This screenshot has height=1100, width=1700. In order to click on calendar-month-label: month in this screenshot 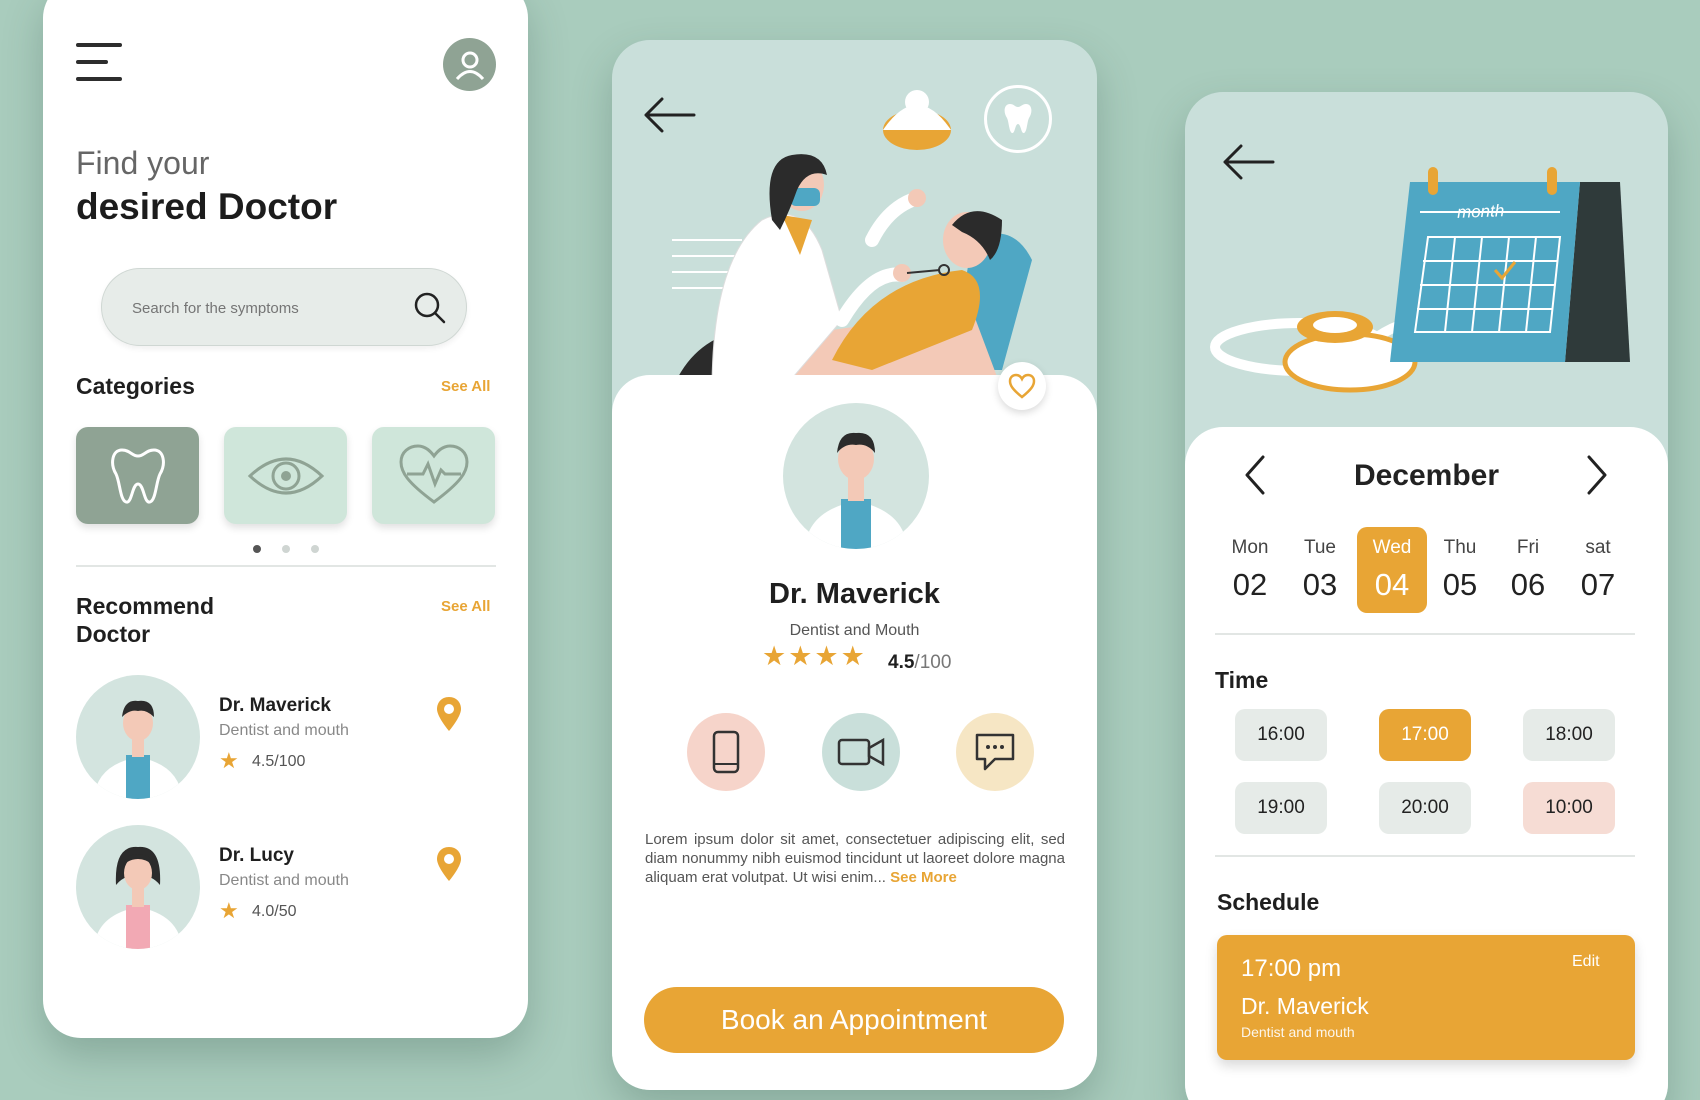, I will do `click(1480, 211)`.